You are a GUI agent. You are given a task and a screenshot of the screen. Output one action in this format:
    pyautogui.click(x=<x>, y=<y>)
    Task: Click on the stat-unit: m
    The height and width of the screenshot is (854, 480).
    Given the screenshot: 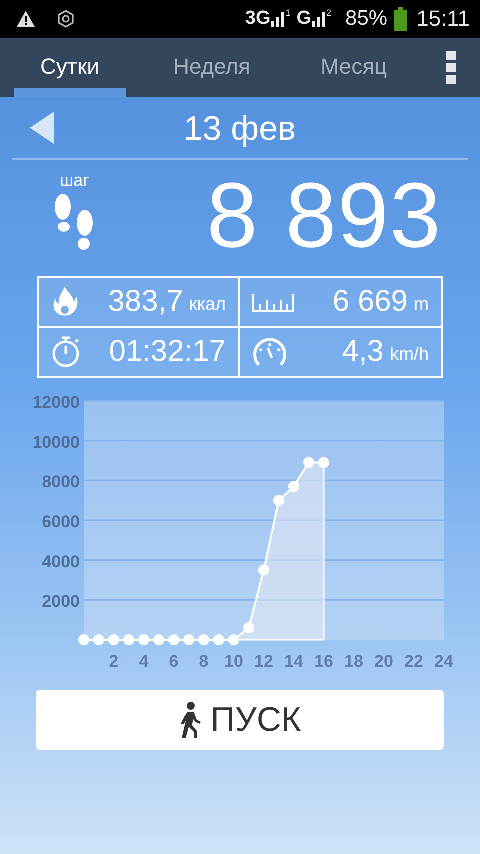 What is the action you would take?
    pyautogui.click(x=421, y=304)
    